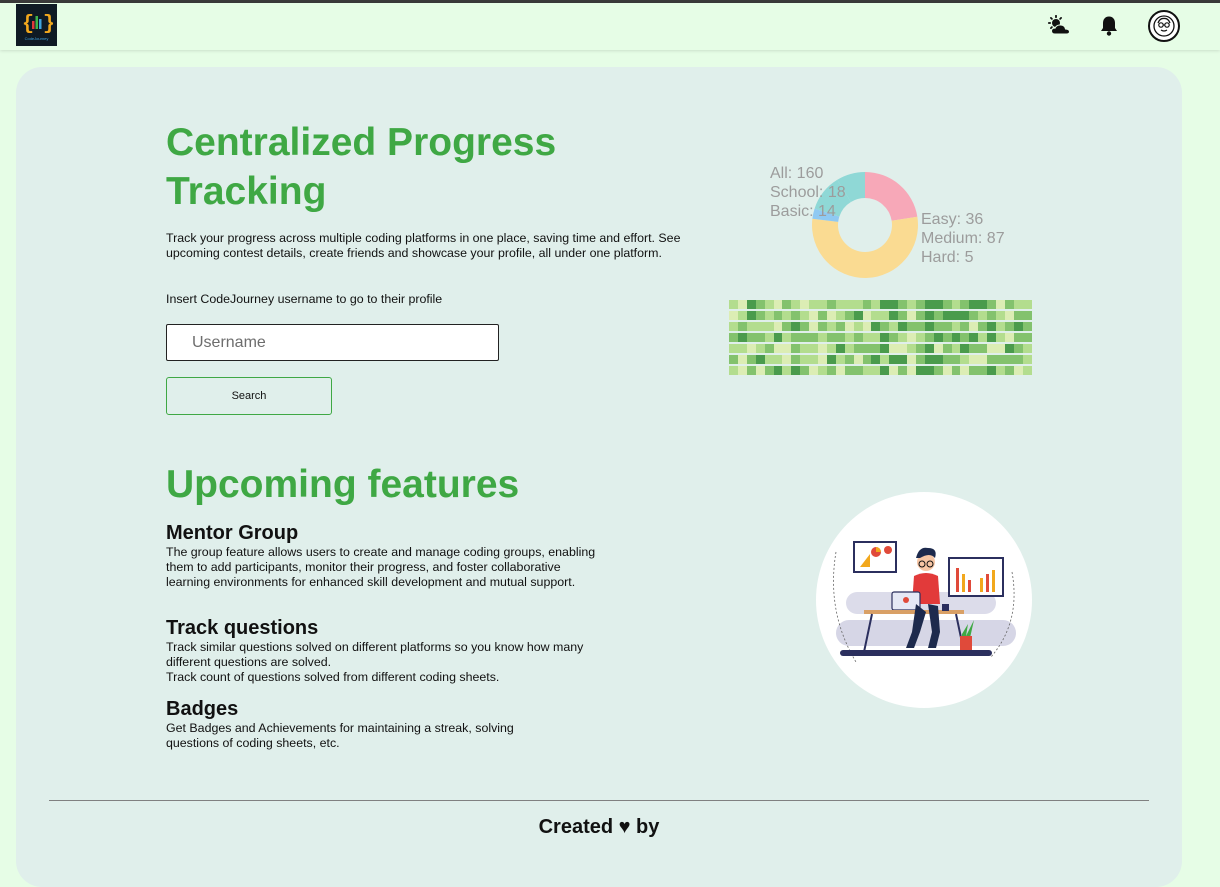  Describe the element at coordinates (36, 38) in the screenshot. I see `logo-text: CodeJourney` at that location.